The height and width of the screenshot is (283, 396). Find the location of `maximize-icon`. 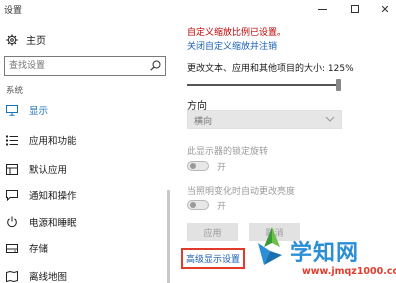

maximize-icon is located at coordinates (355, 9).